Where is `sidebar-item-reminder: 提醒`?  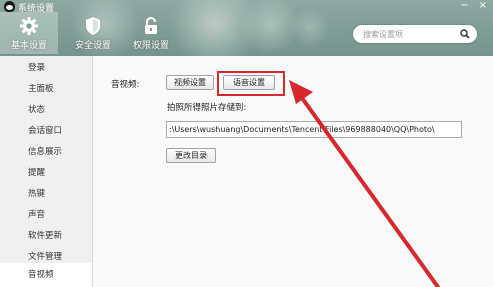
sidebar-item-reminder: 提醒 is located at coordinates (46, 173).